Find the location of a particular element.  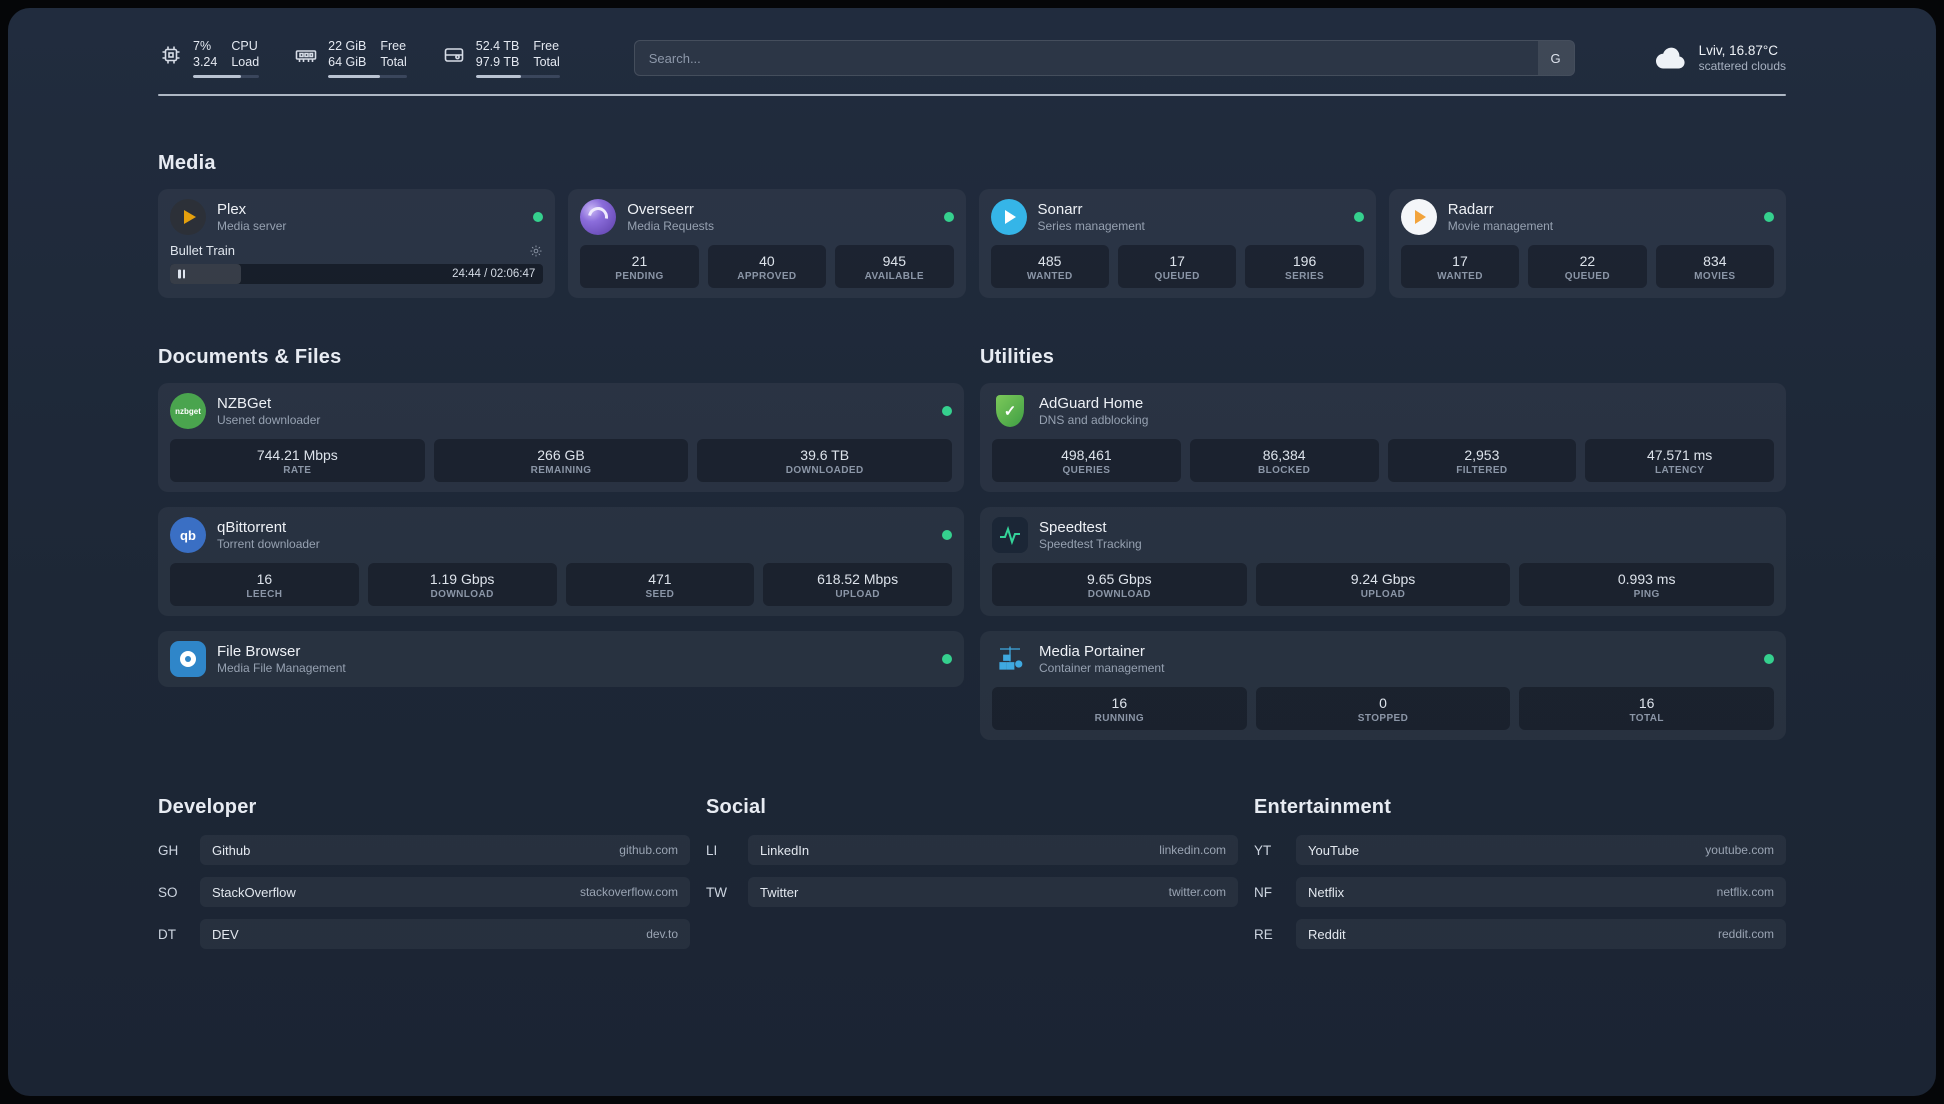

plex-now-playing: Bullet Train 24:44 / 02:06:47 is located at coordinates (357, 263).